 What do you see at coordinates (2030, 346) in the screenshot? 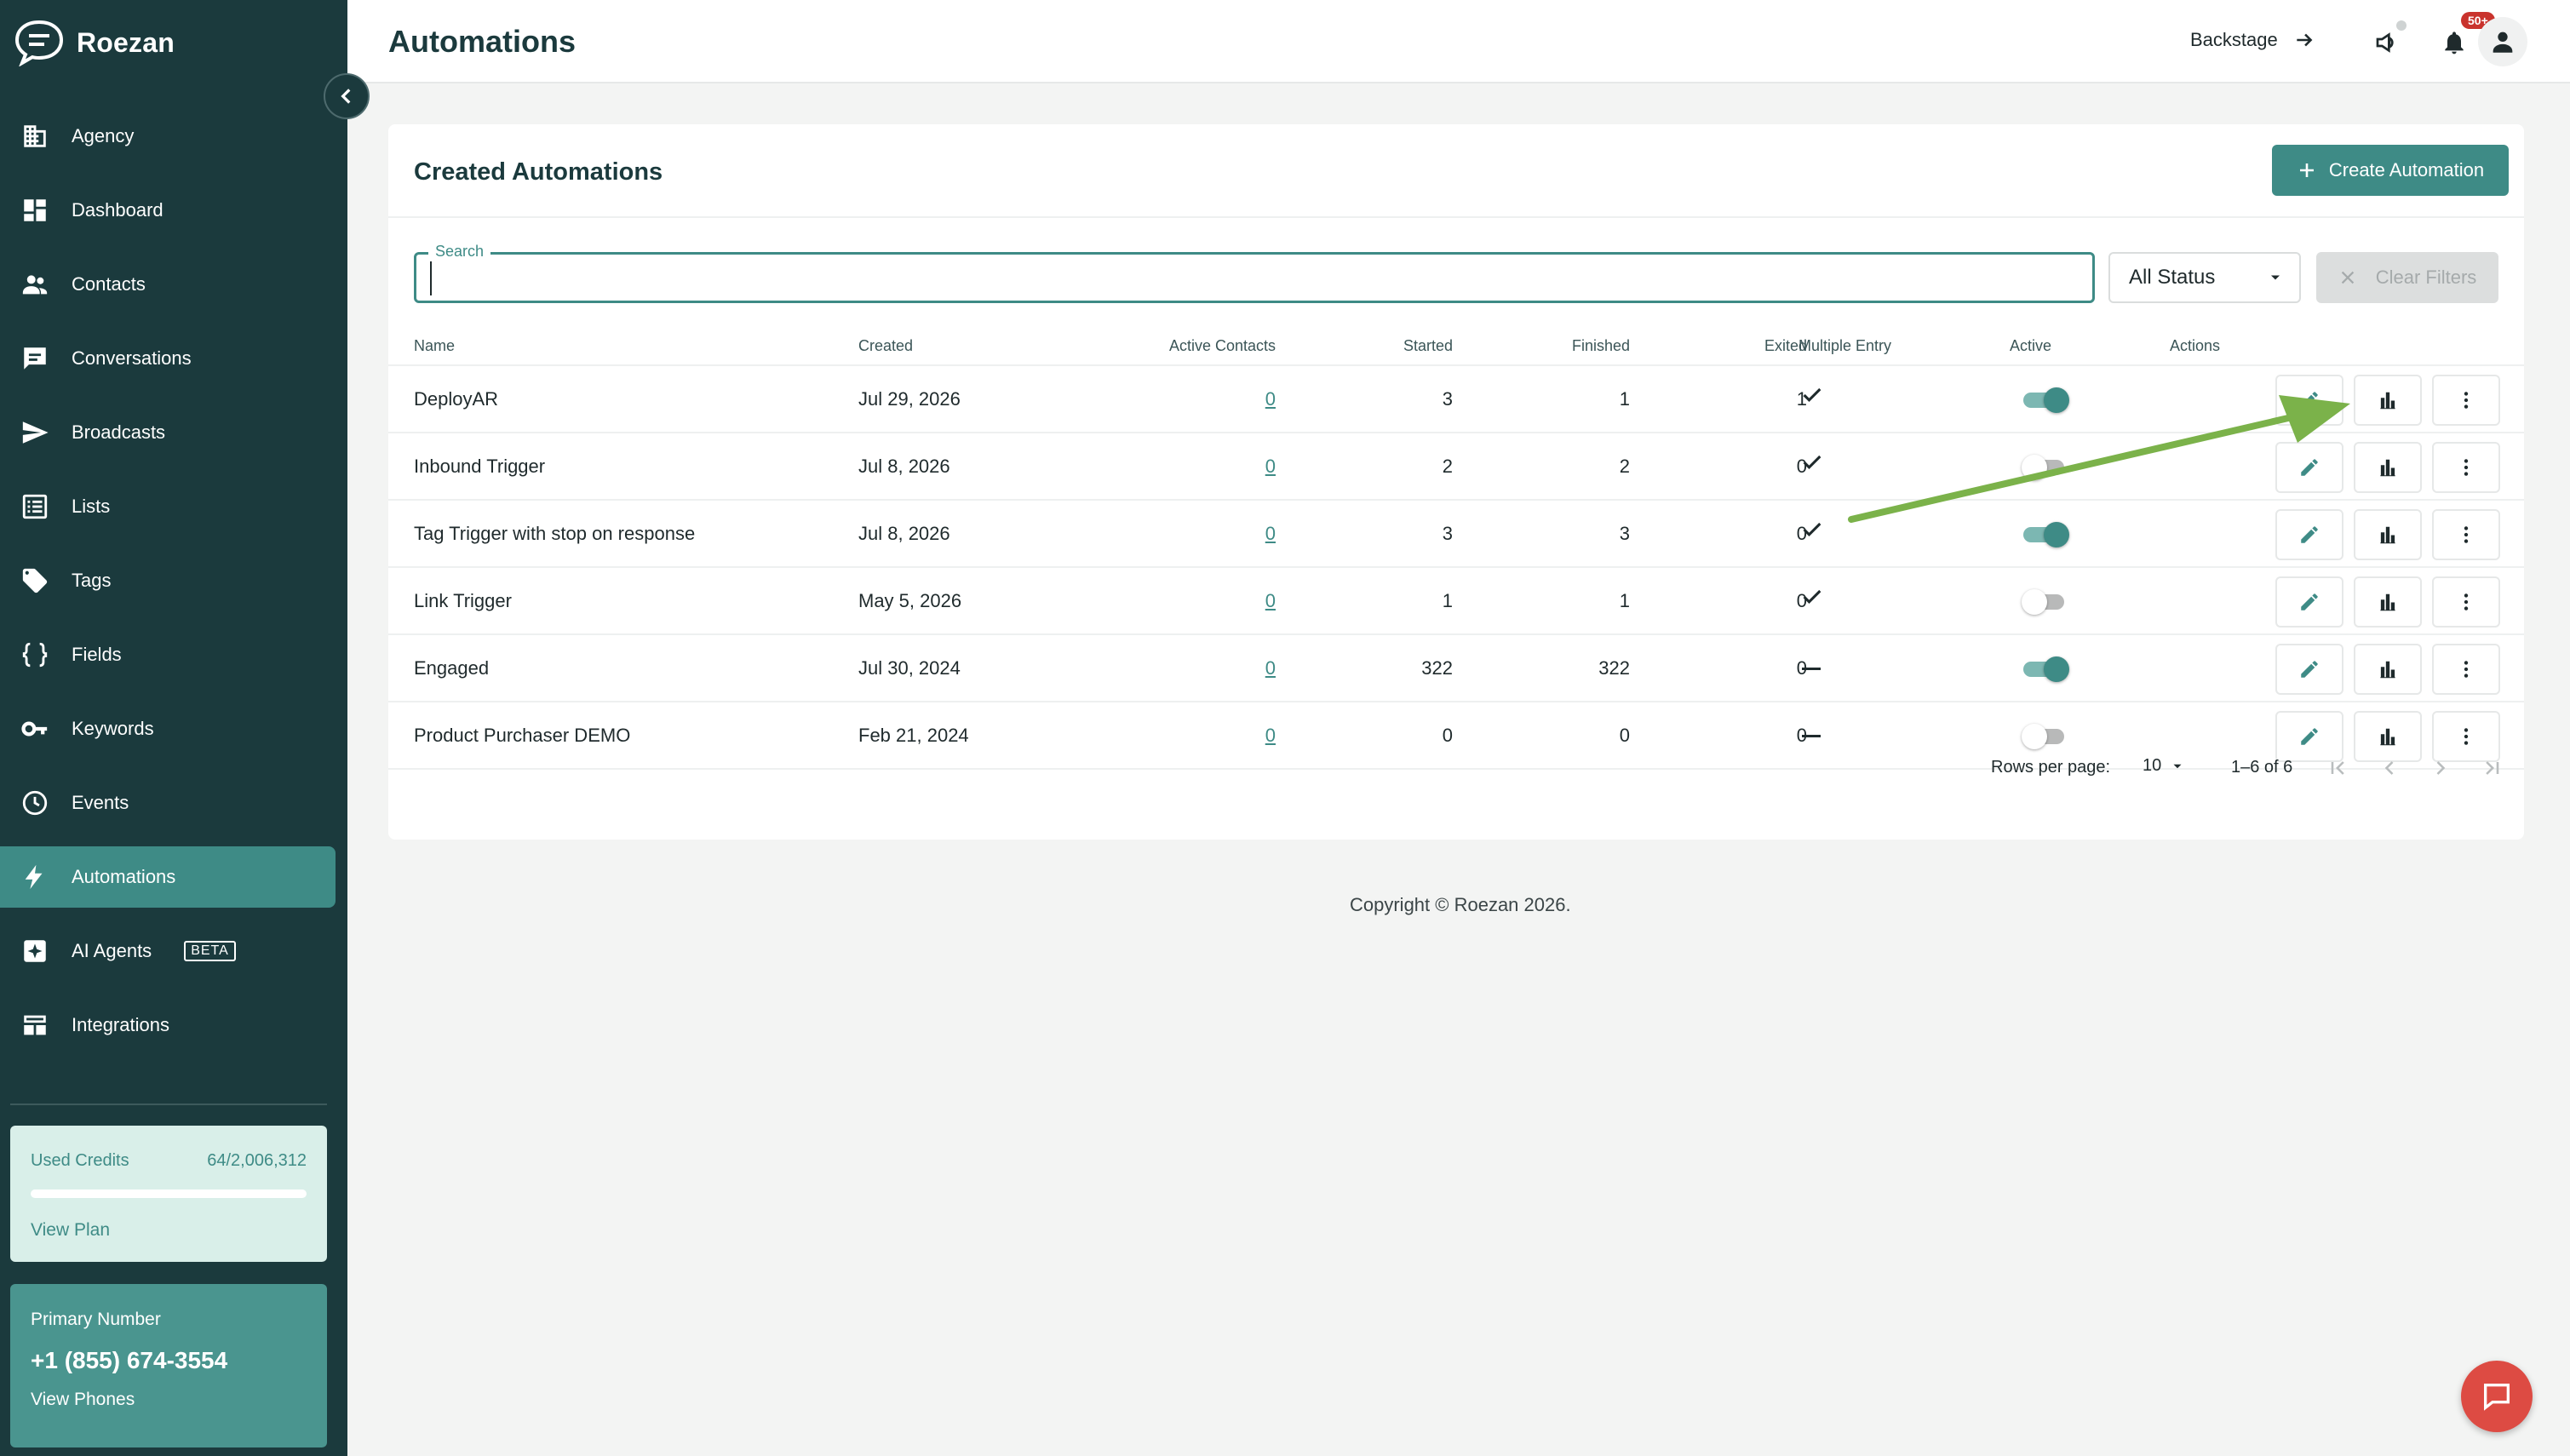
I see `column-header-active: Active` at bounding box center [2030, 346].